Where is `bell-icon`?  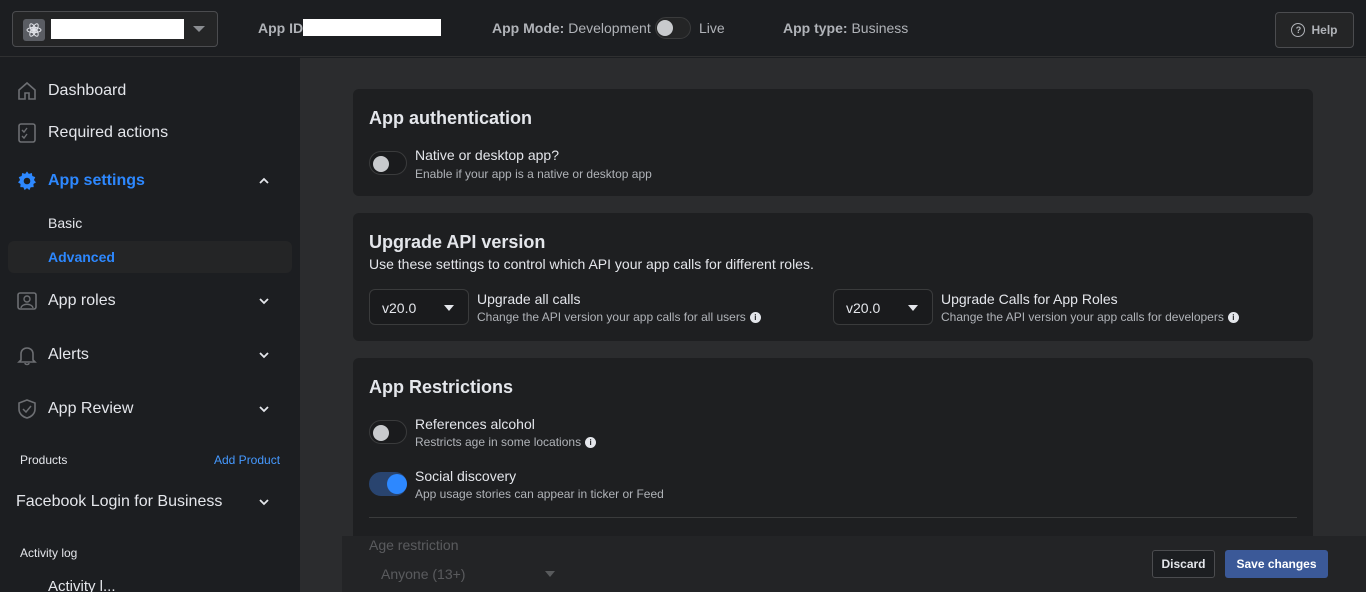 bell-icon is located at coordinates (27, 355).